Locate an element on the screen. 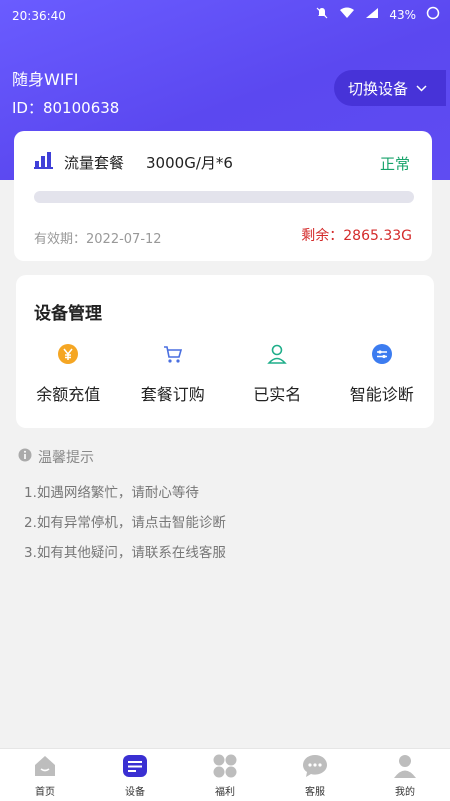 Image resolution: width=450 pixels, height=801 pixels. status-icons: 43% is located at coordinates (377, 14).